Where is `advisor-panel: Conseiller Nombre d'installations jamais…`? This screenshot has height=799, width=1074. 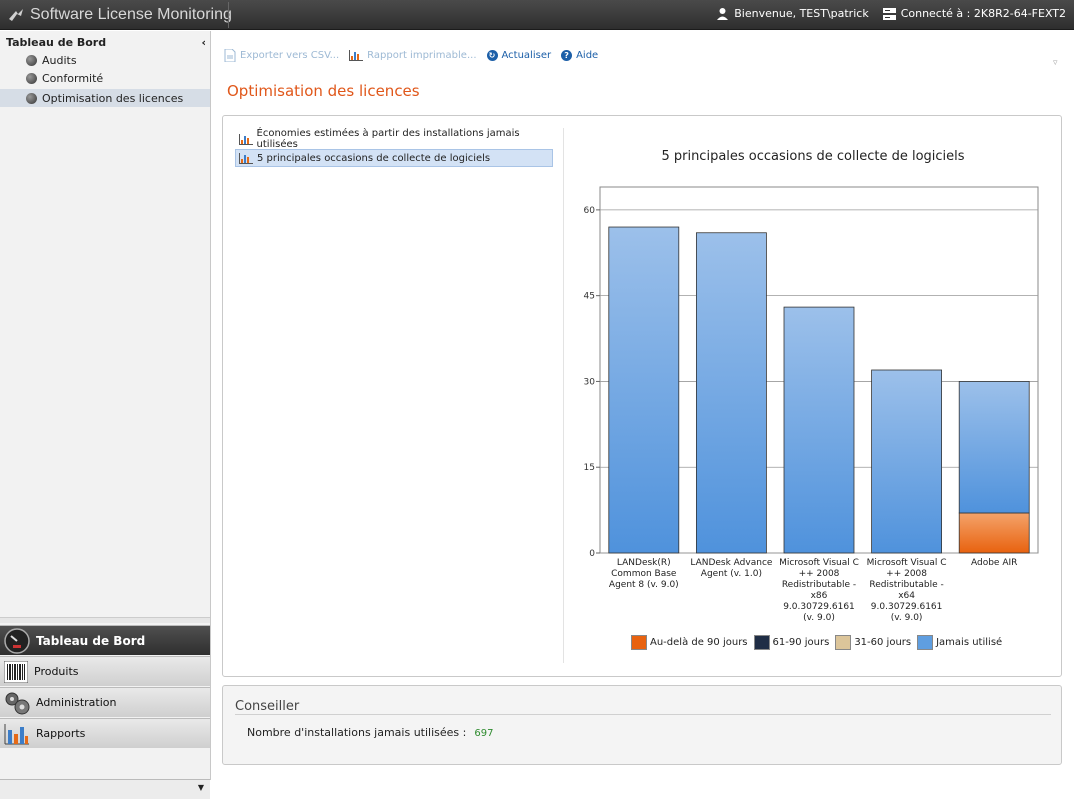
advisor-panel: Conseiller Nombre d'installations jamais… is located at coordinates (642, 725).